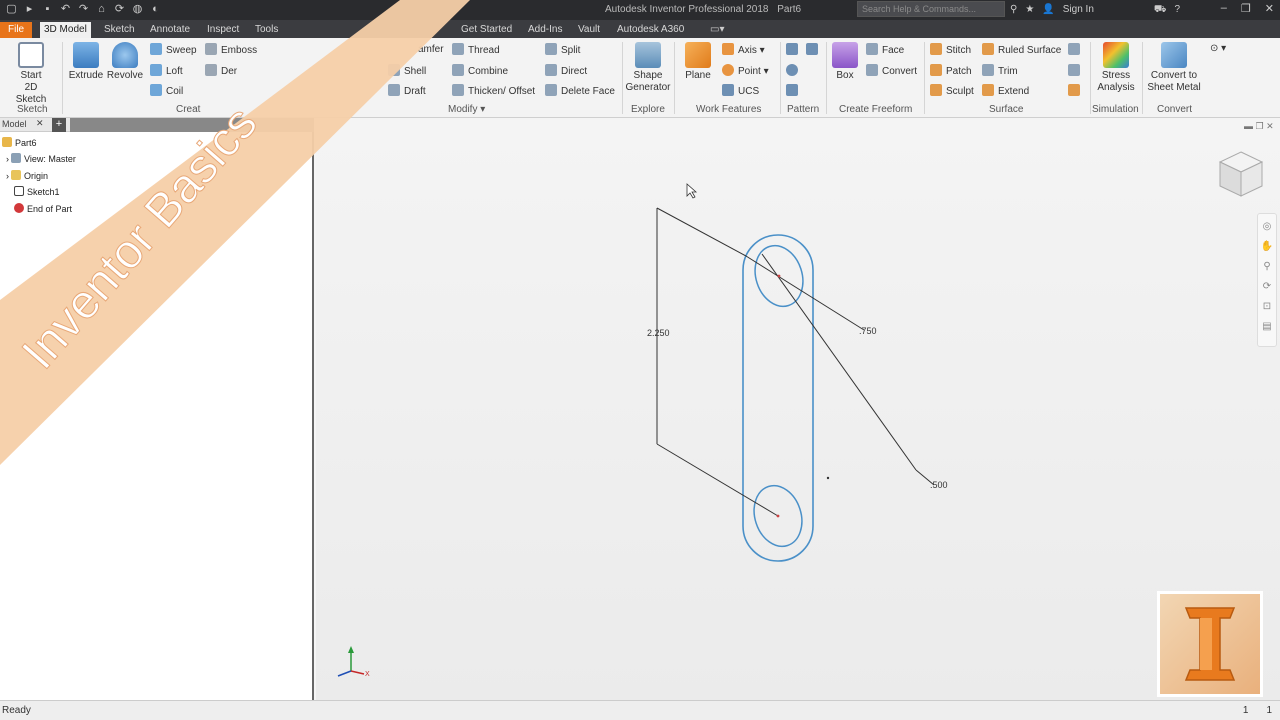 The width and height of the screenshot is (1280, 720). Describe the element at coordinates (545, 30) in the screenshot. I see `tab-add-ins: Add-Ins` at that location.